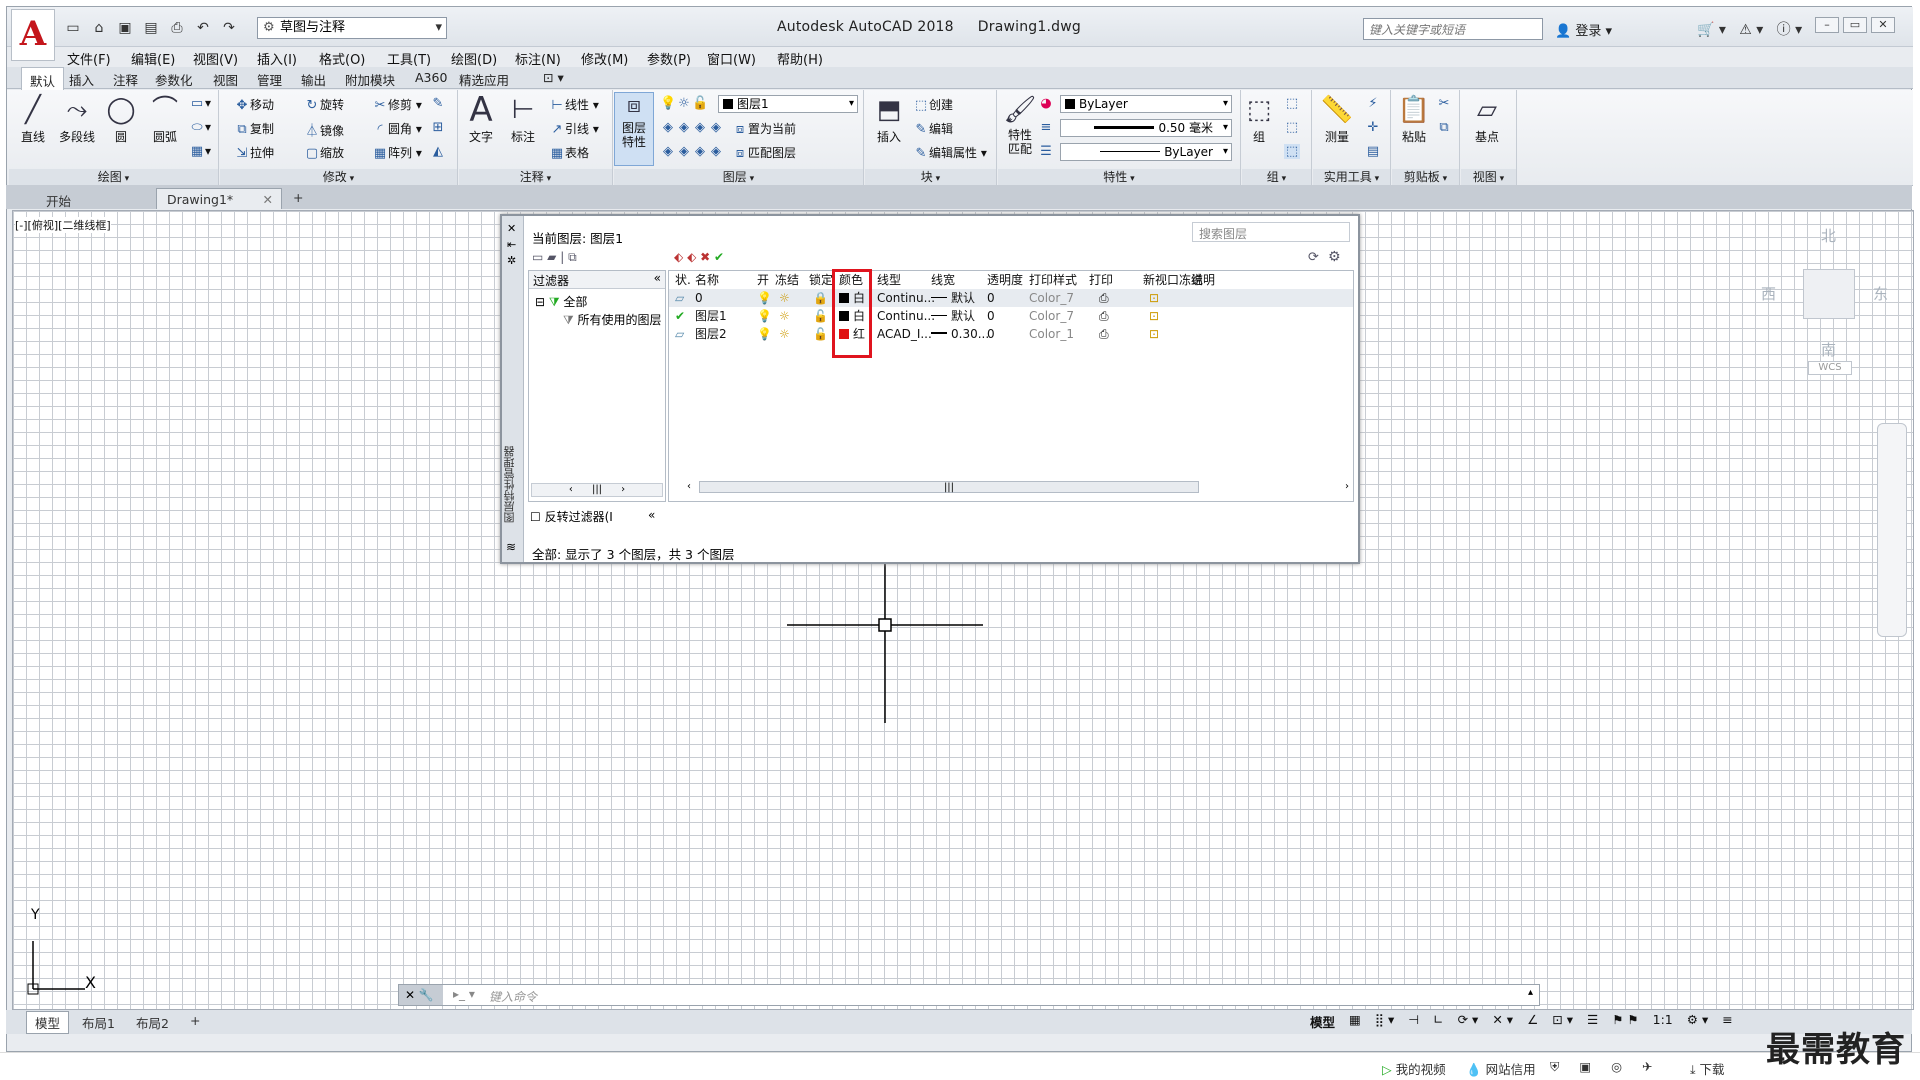 This screenshot has height=1080, width=1920. I want to click on new-tab-button: +, so click(299, 198).